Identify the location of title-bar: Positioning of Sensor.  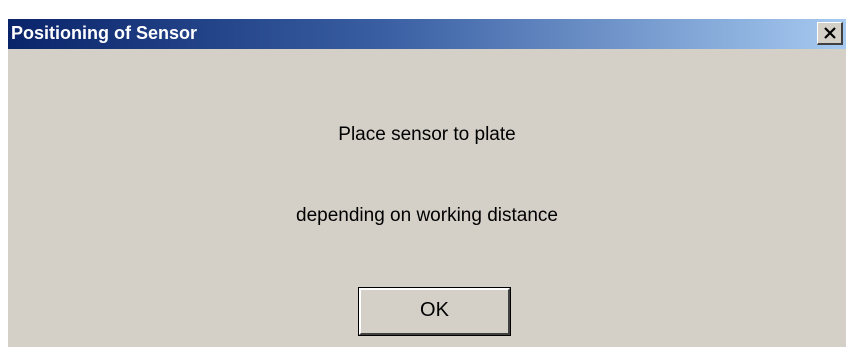
(427, 34).